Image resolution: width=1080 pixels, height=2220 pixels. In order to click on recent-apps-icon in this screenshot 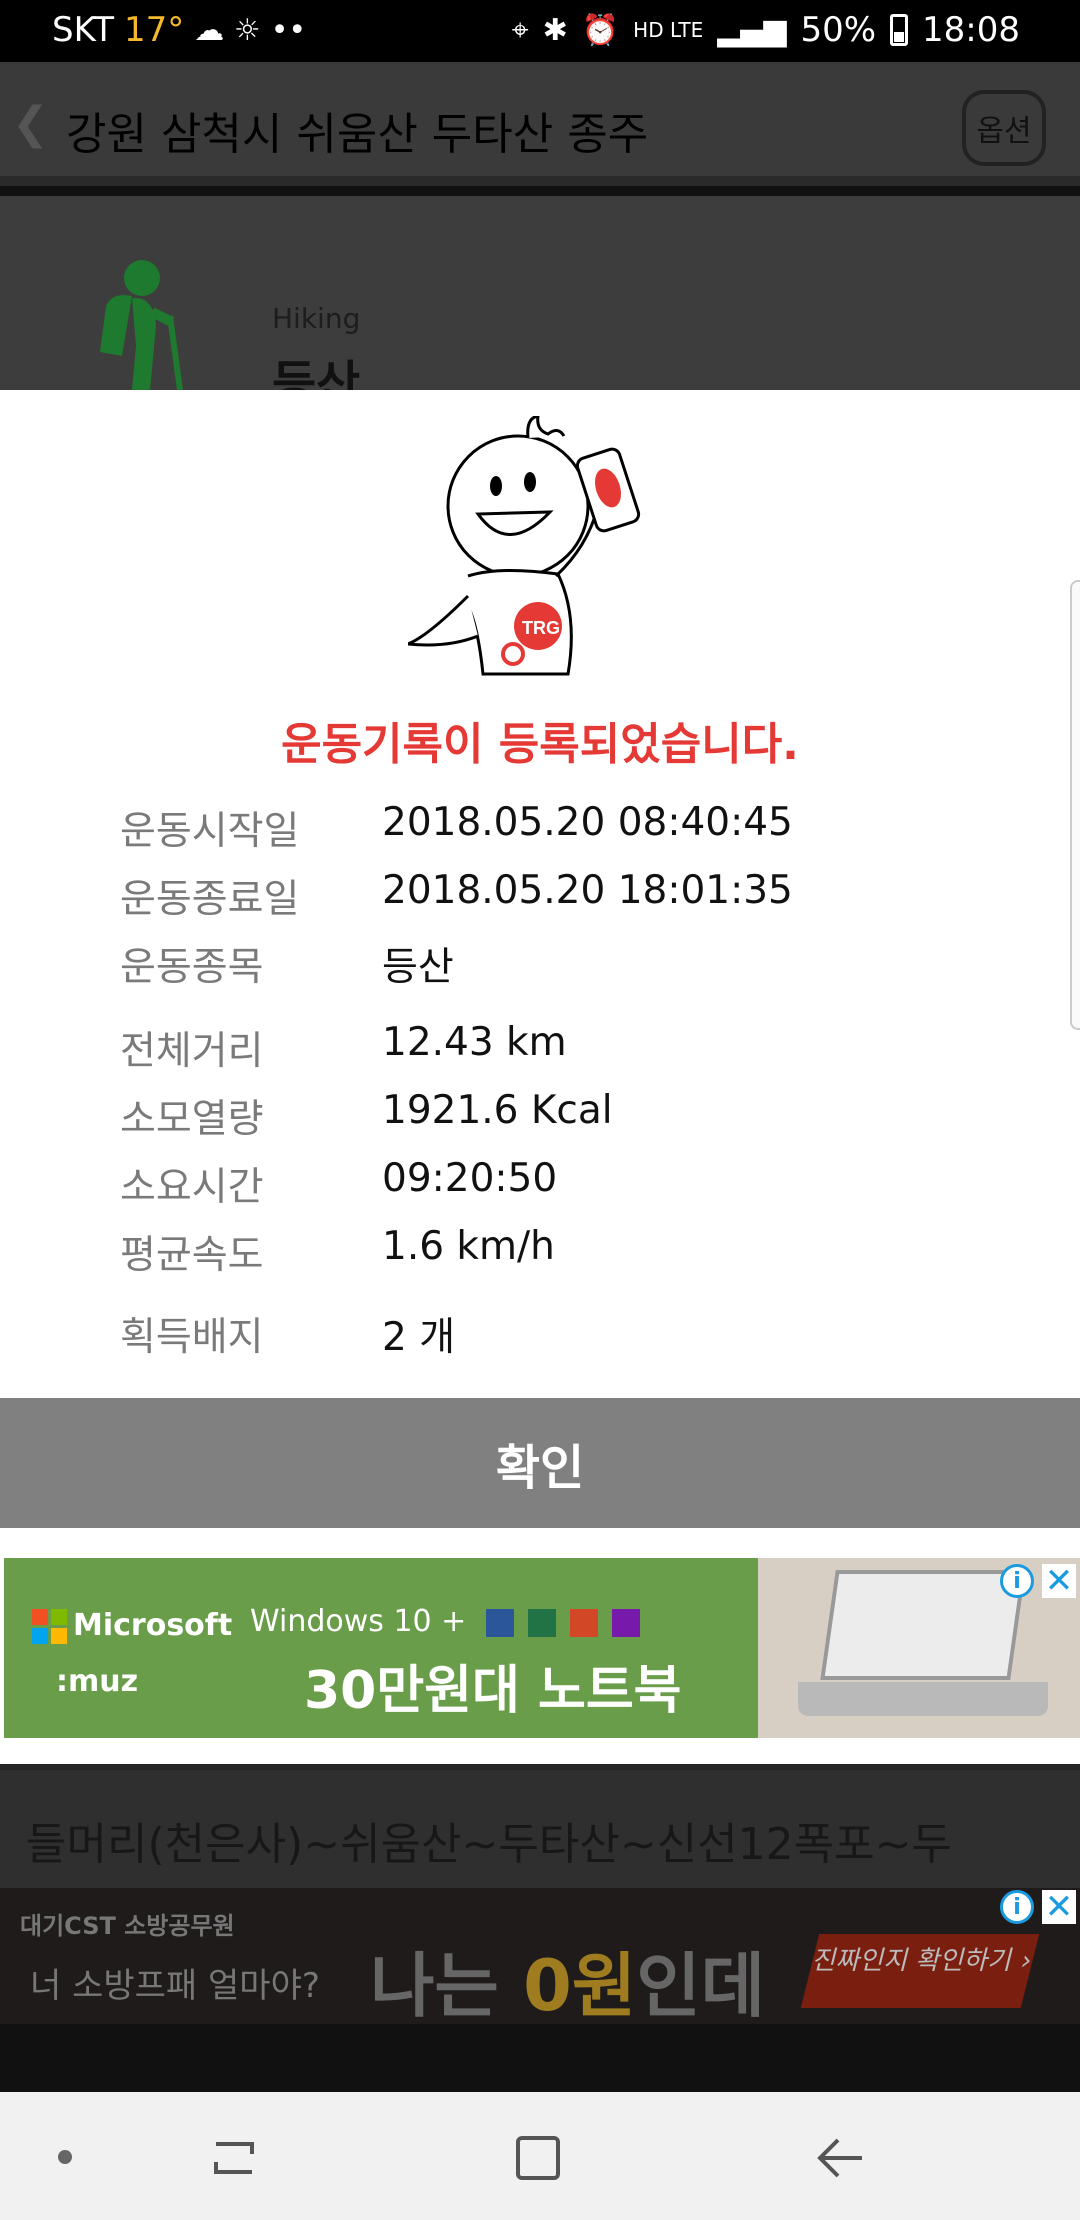, I will do `click(234, 2158)`.